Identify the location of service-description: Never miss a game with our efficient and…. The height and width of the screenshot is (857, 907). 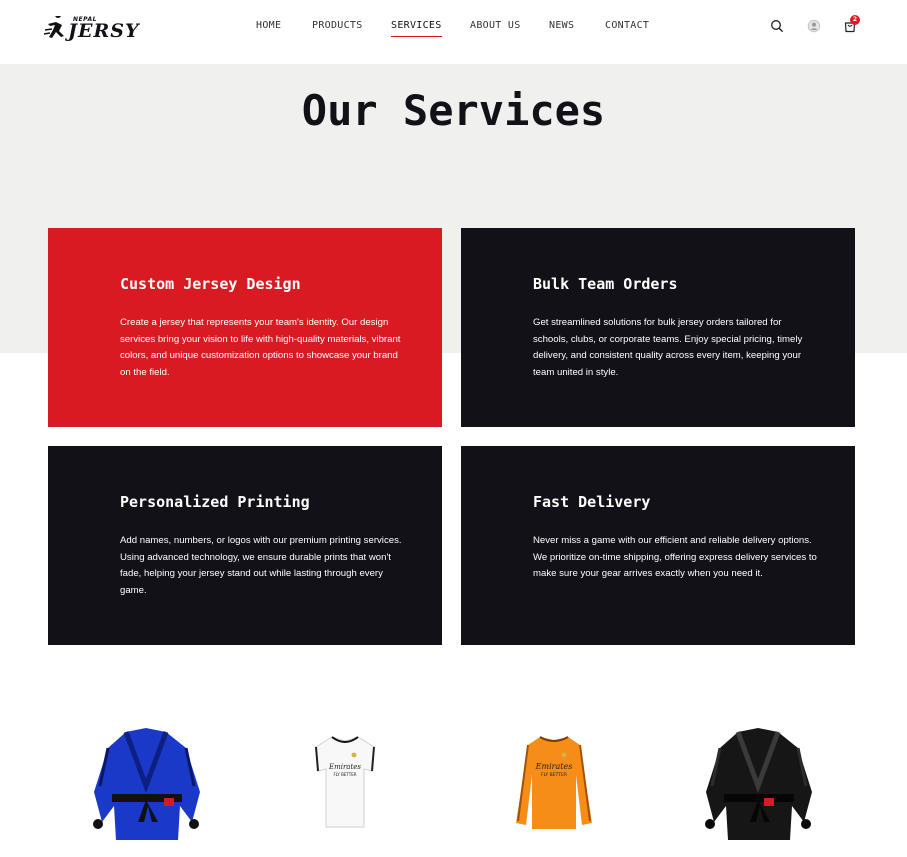
(675, 557).